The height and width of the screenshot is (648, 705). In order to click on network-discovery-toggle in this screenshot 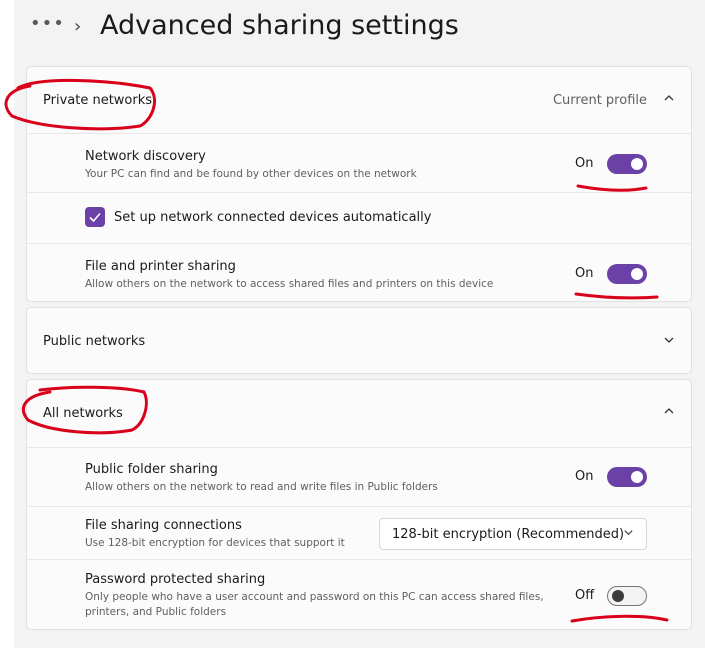, I will do `click(627, 164)`.